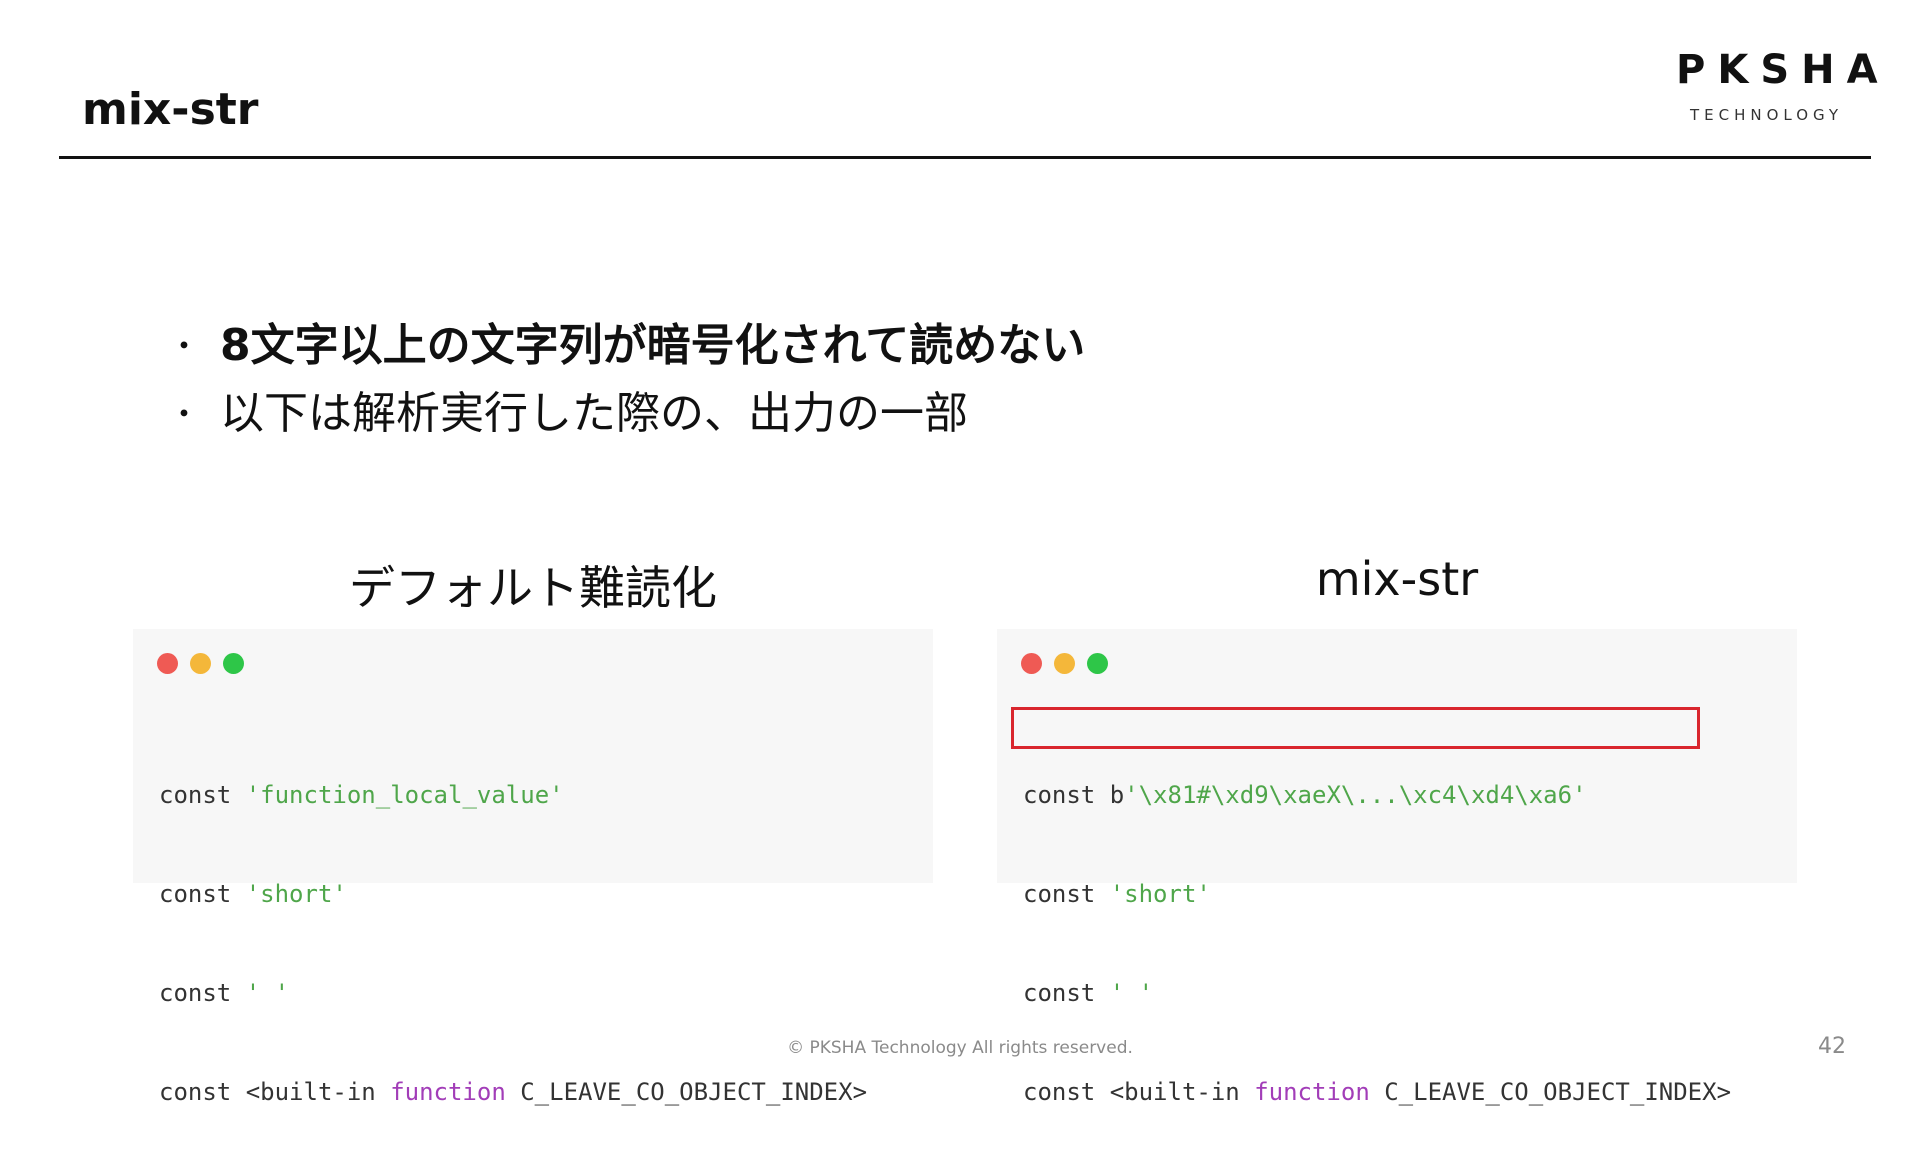 The image size is (1920, 1175). I want to click on code-string: 'function_local_value', so click(404, 795).